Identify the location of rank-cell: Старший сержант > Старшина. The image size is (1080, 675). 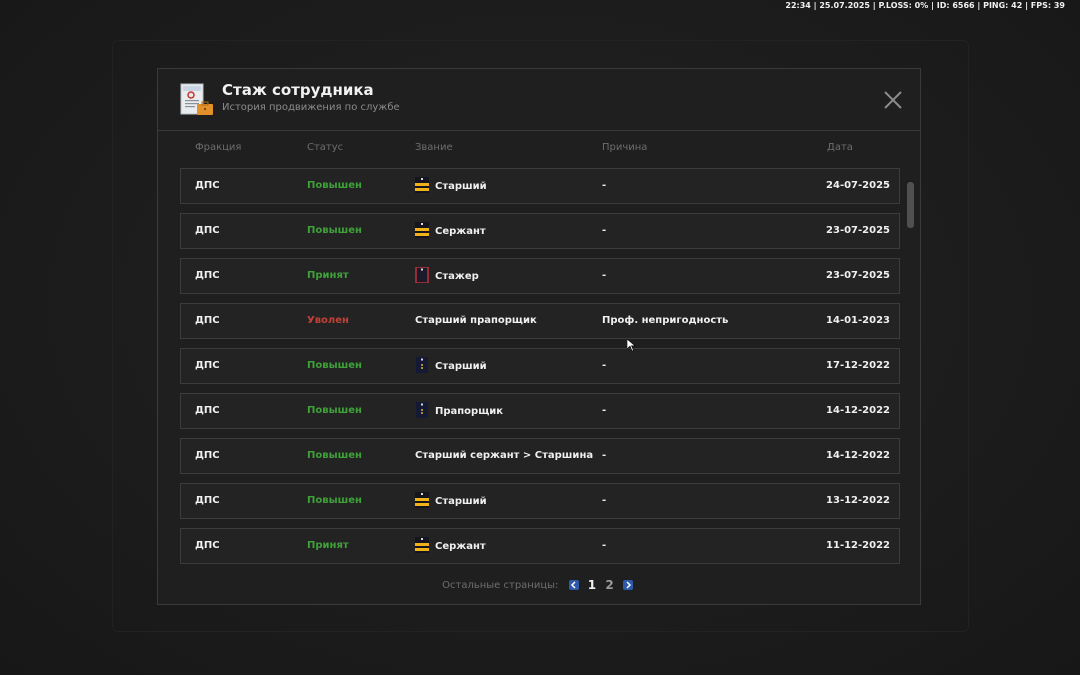
(504, 456).